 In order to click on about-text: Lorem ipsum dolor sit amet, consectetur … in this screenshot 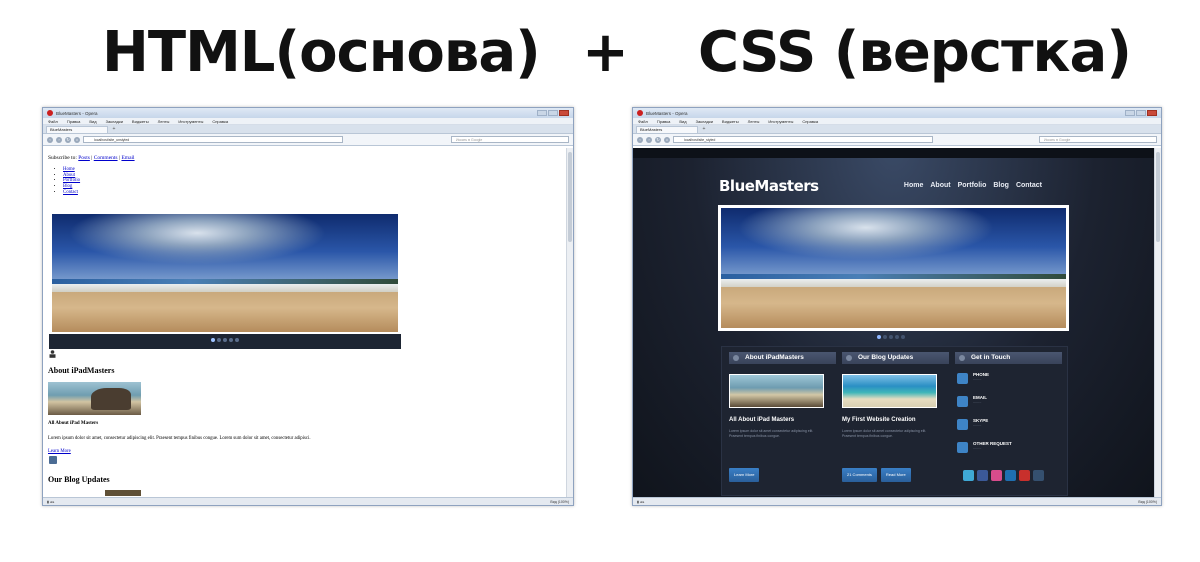, I will do `click(179, 438)`.